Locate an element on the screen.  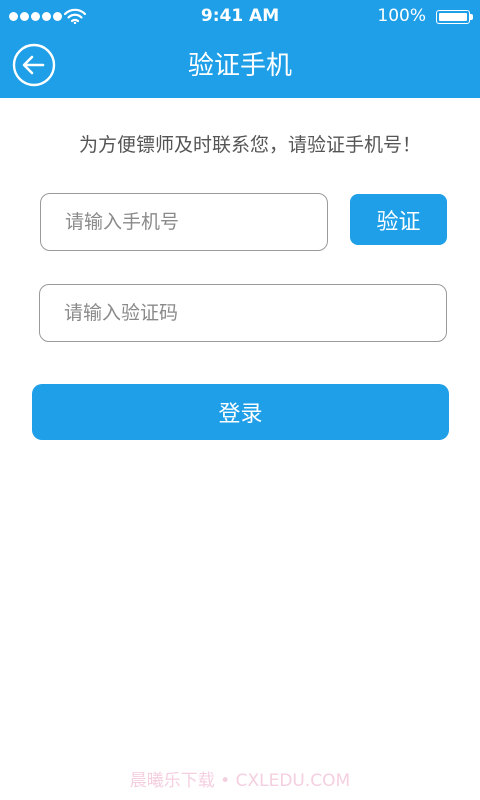
status-bar: 9:41 AM 100% is located at coordinates (240, 17).